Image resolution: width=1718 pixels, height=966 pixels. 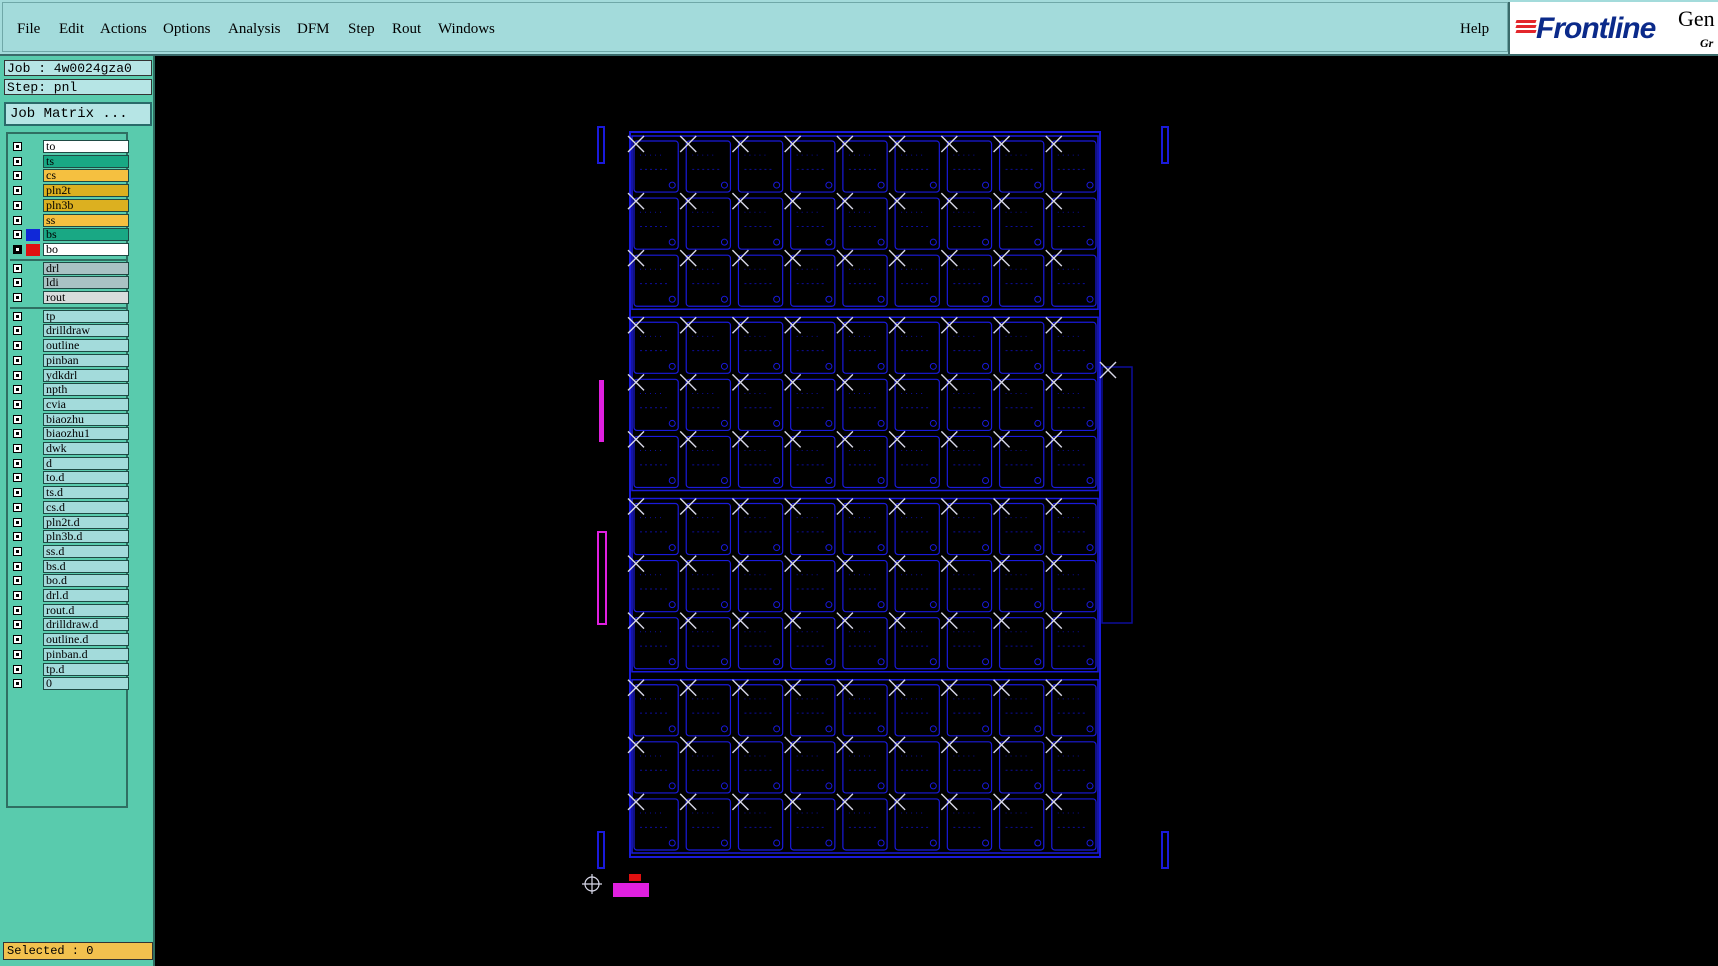 What do you see at coordinates (86, 507) in the screenshot?
I see `layer-name-label: cs.d` at bounding box center [86, 507].